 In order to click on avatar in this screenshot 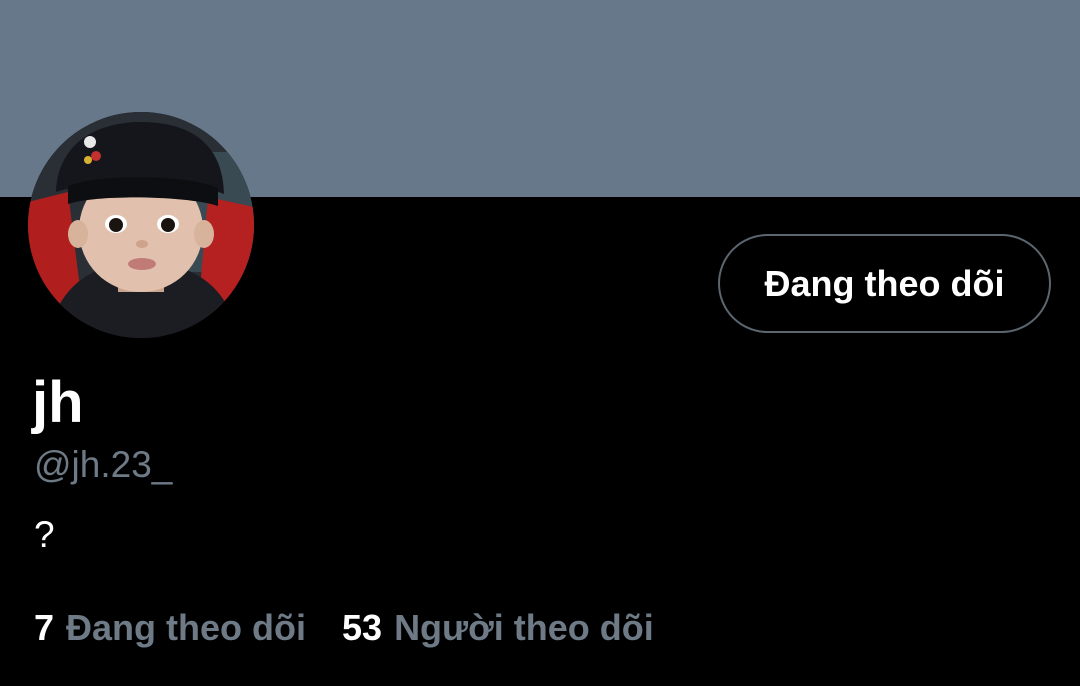, I will do `click(141, 225)`.